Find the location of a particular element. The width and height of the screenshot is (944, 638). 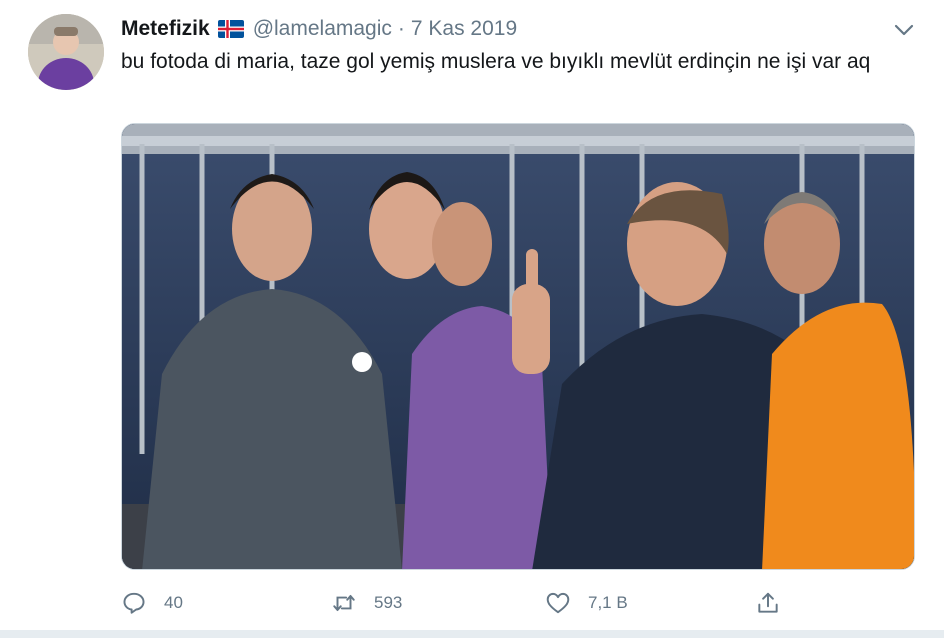

reply-count: 40 is located at coordinates (173, 602).